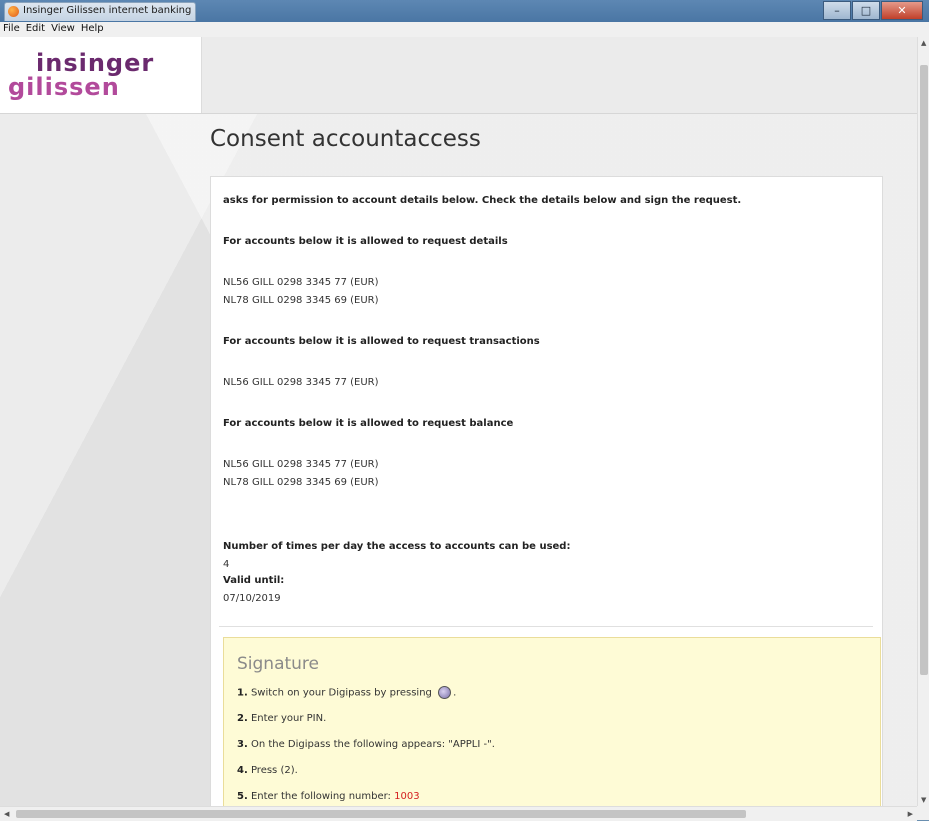  I want to click on digipass-button-icon, so click(445, 692).